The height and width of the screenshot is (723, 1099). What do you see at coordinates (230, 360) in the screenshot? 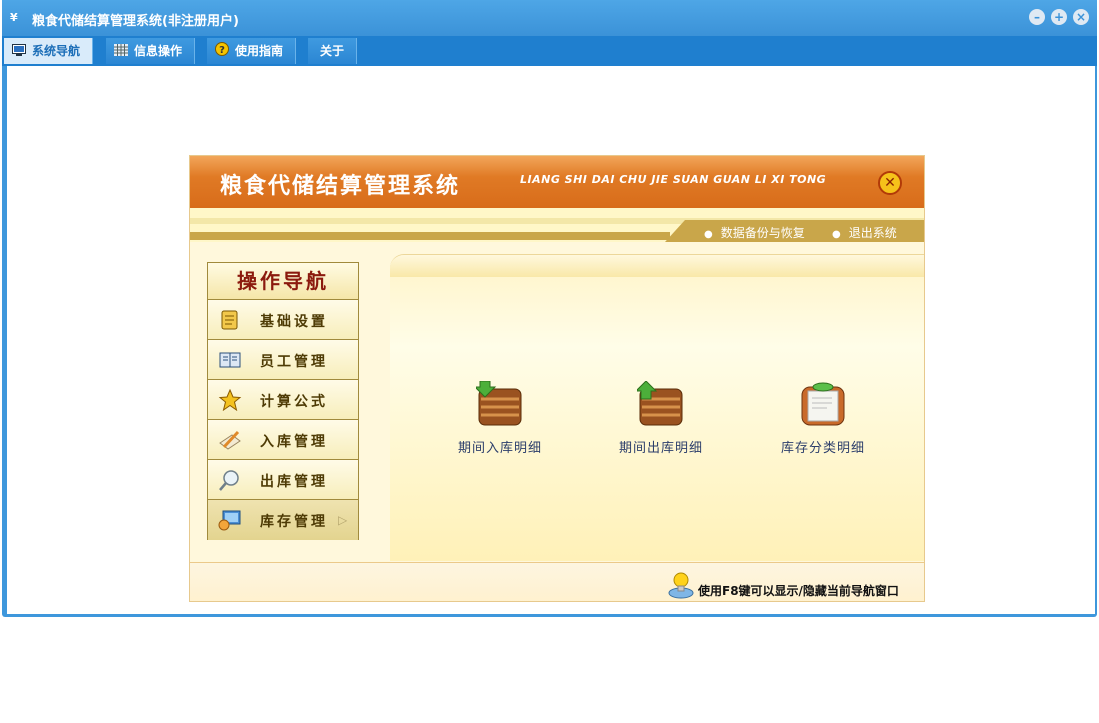
I see `book-icon` at bounding box center [230, 360].